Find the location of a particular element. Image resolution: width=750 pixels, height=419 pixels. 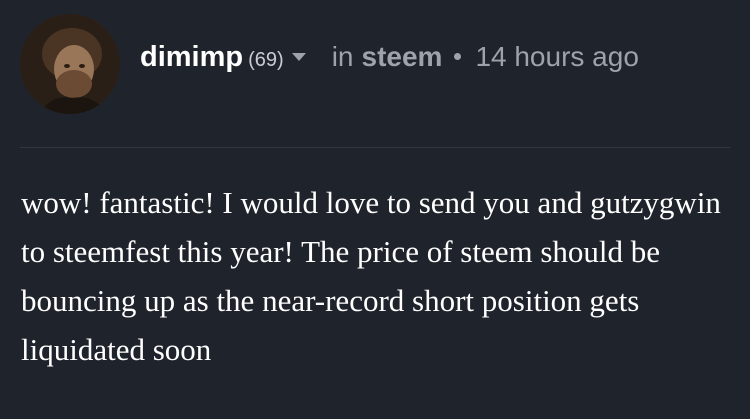

avatar is located at coordinates (70, 64).